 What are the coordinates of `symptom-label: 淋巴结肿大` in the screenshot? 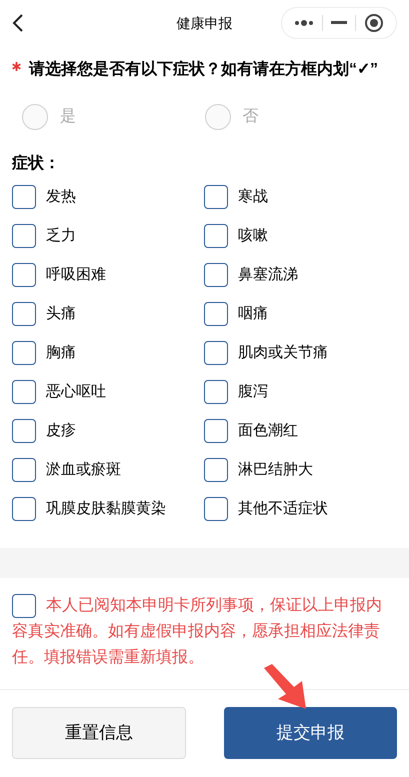 It's located at (275, 470).